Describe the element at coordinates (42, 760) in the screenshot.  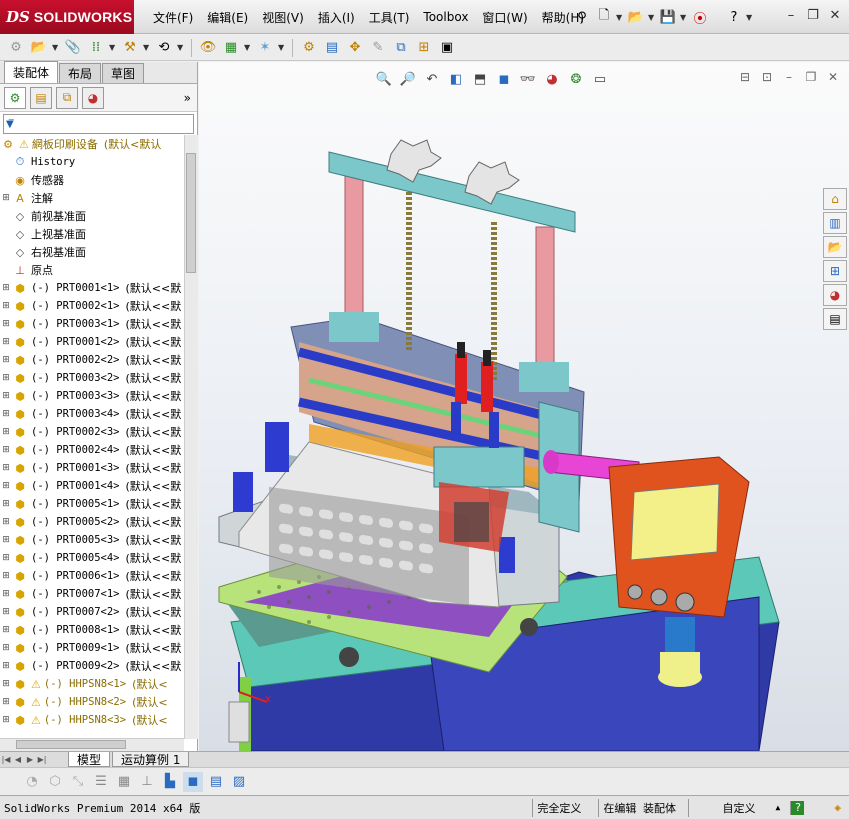
I see `last-tab-icon: ▶|` at that location.